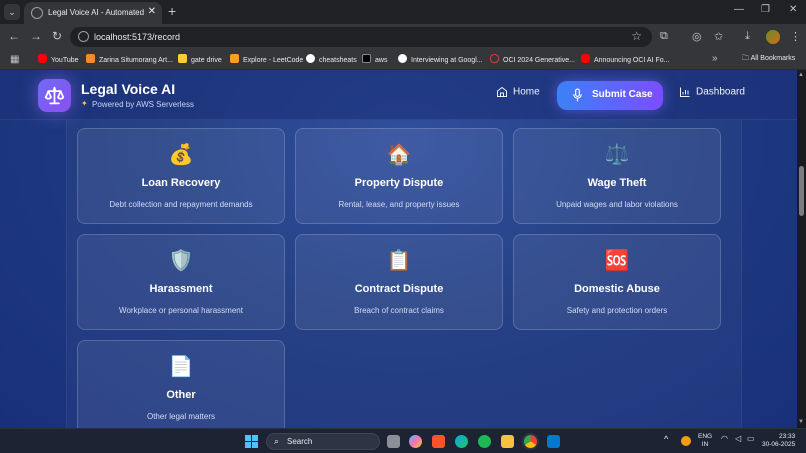 The width and height of the screenshot is (806, 453). Describe the element at coordinates (366, 58) in the screenshot. I see `aws-icon` at that location.